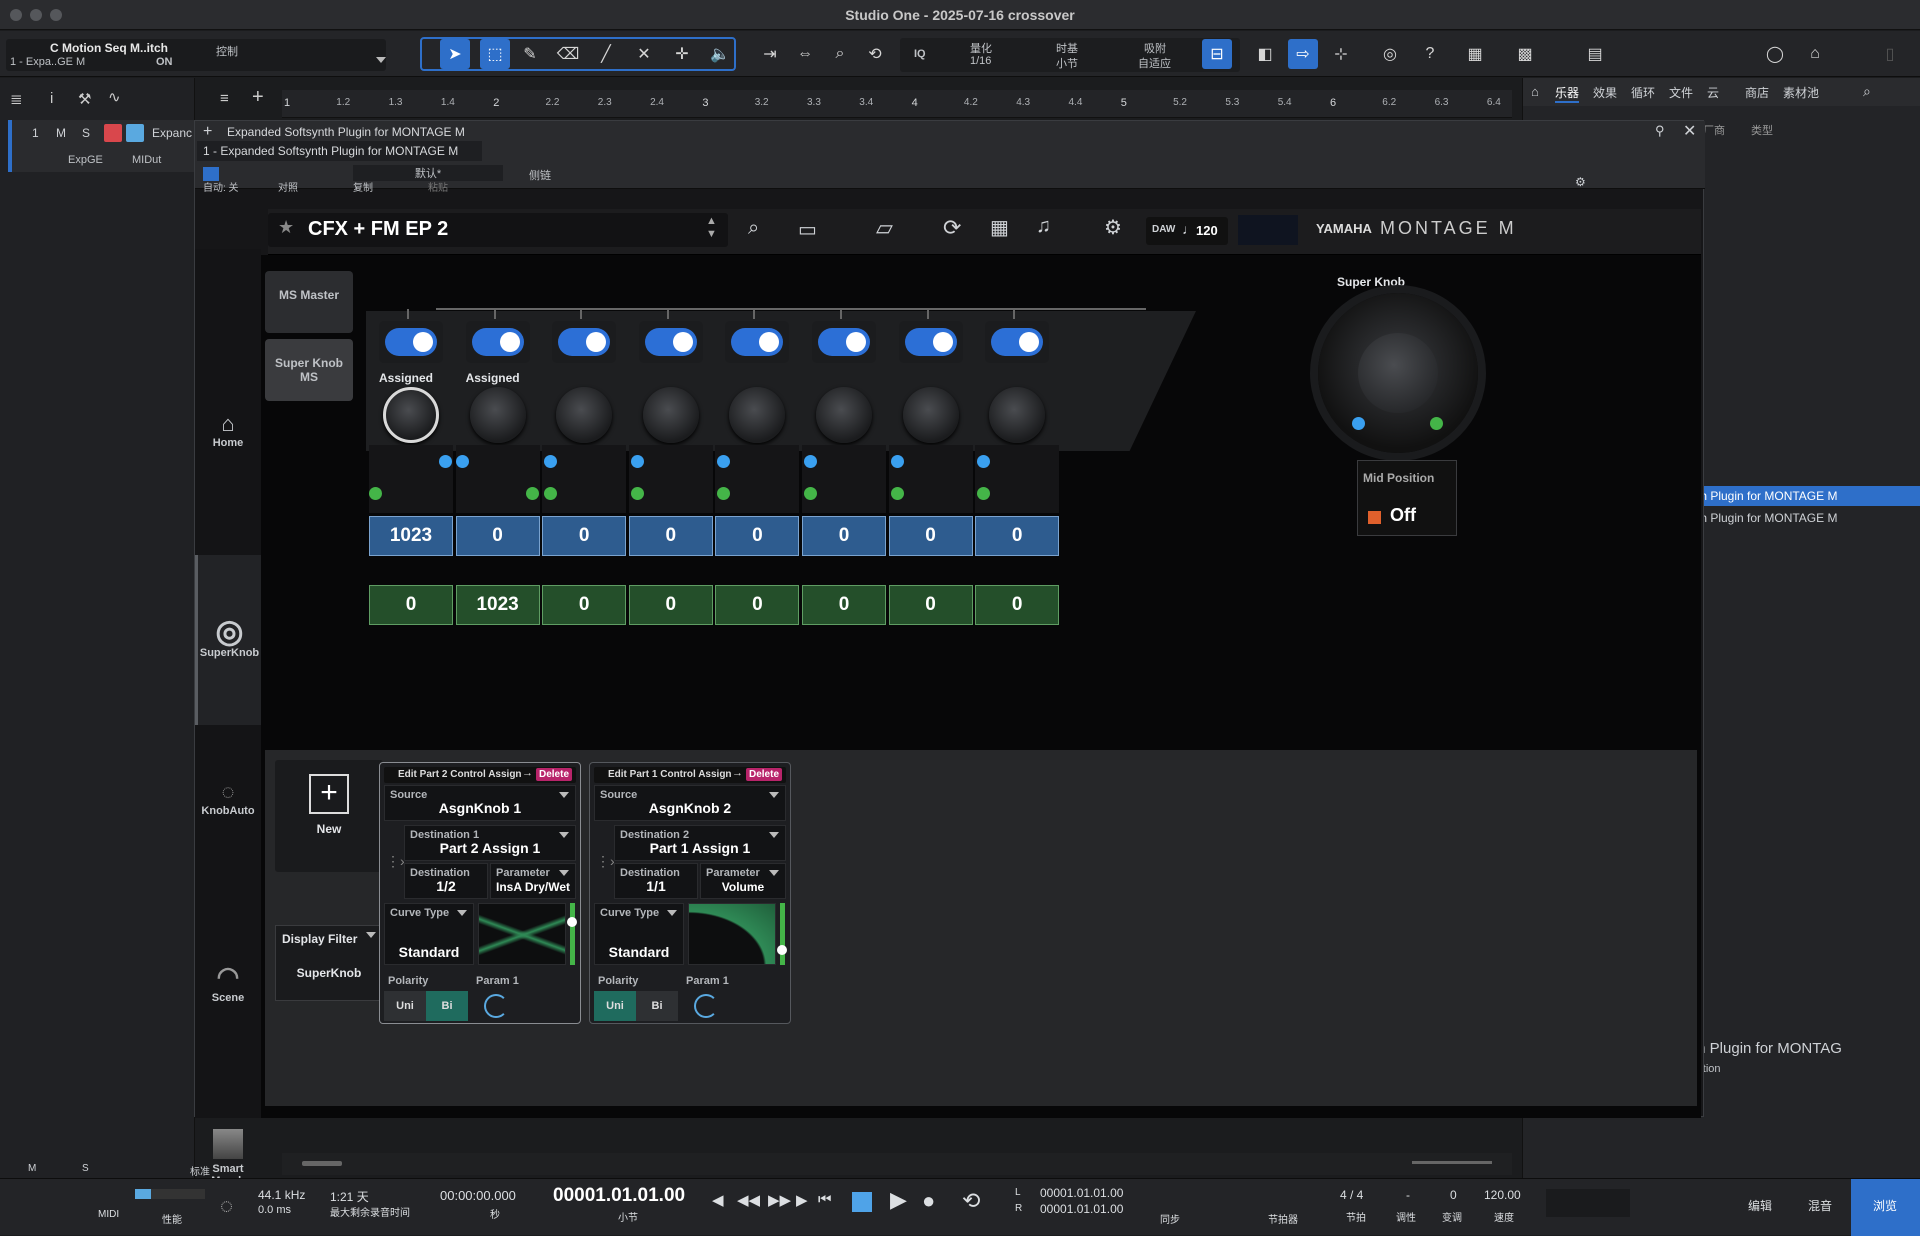 This screenshot has width=1920, height=1236. I want to click on keyboard-icon: ▦, so click(999, 227).